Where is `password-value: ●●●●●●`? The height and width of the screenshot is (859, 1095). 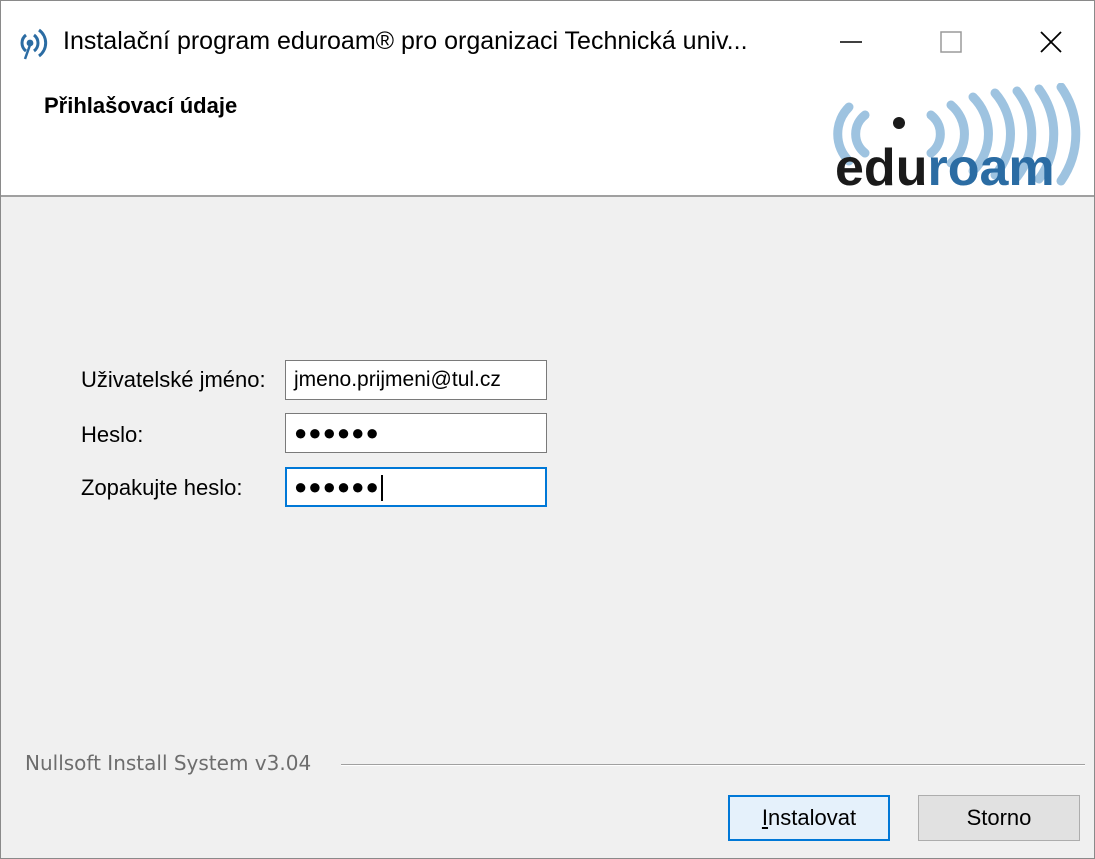
password-value: ●●●●●● is located at coordinates (337, 432).